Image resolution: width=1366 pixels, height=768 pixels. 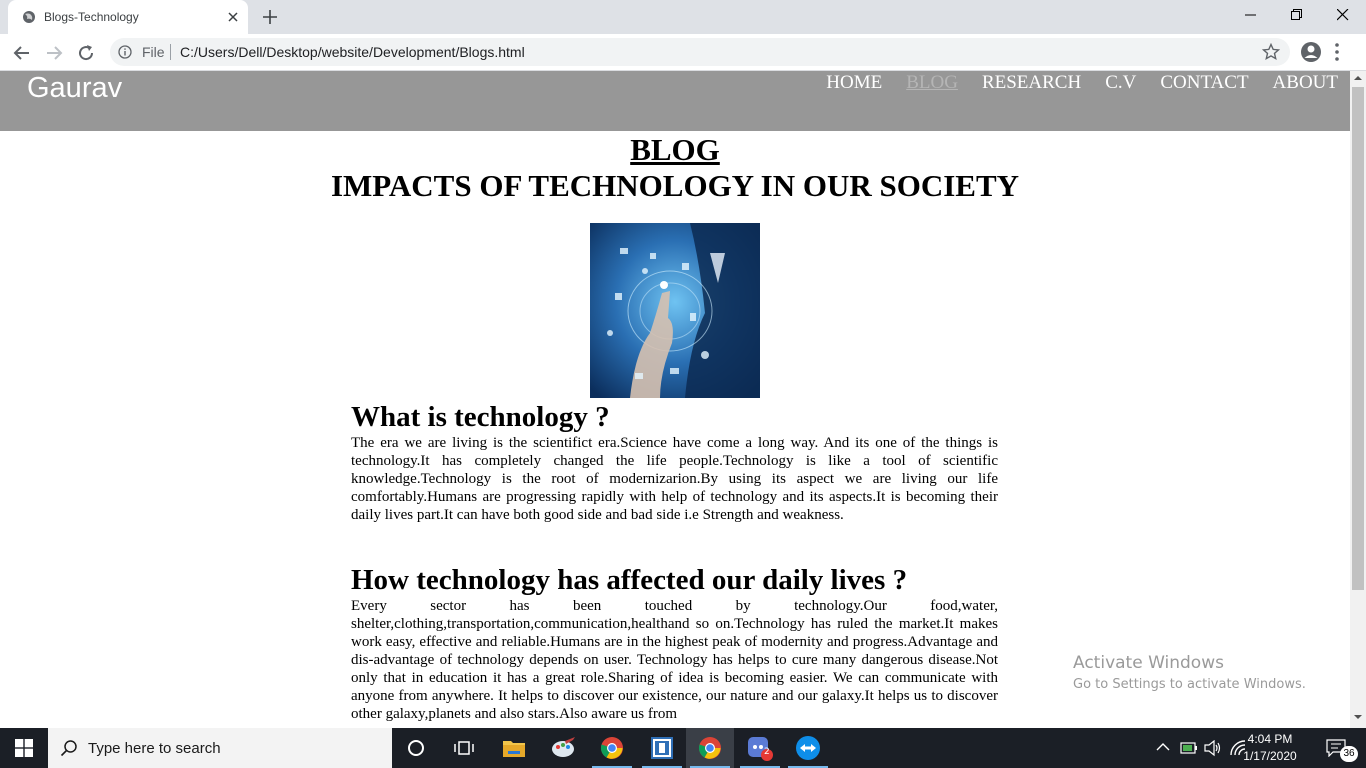 What do you see at coordinates (675, 149) in the screenshot?
I see `blog-title: BLOG` at bounding box center [675, 149].